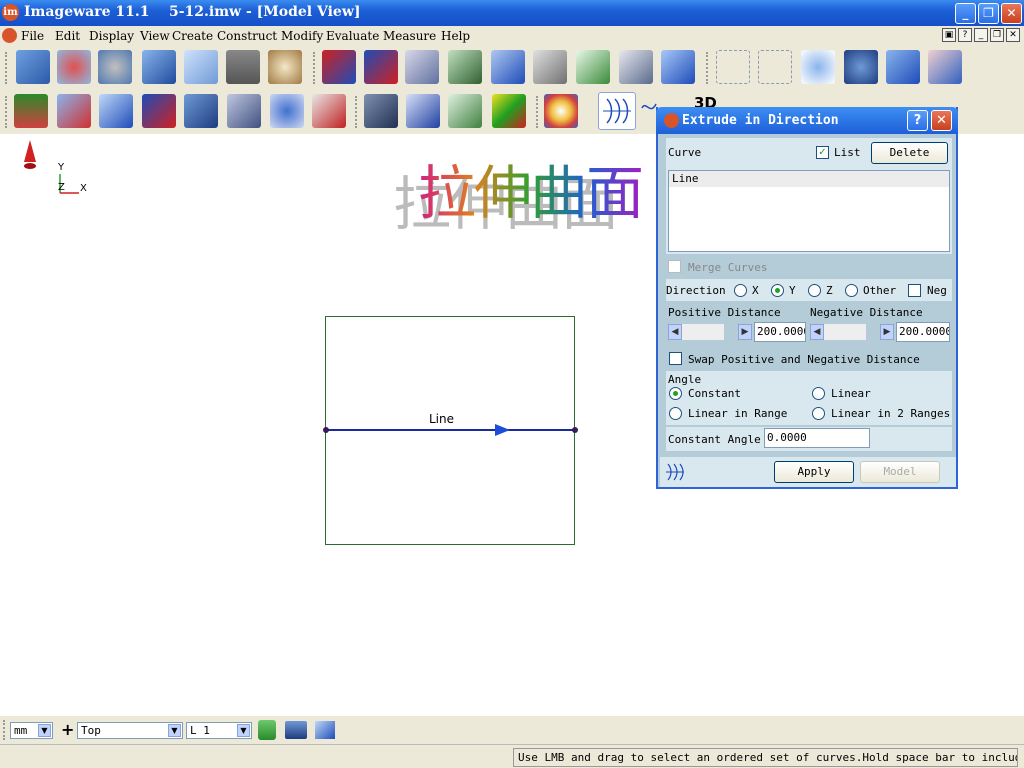 The height and width of the screenshot is (768, 1024). What do you see at coordinates (814, 290) in the screenshot?
I see `direction-z-radio` at bounding box center [814, 290].